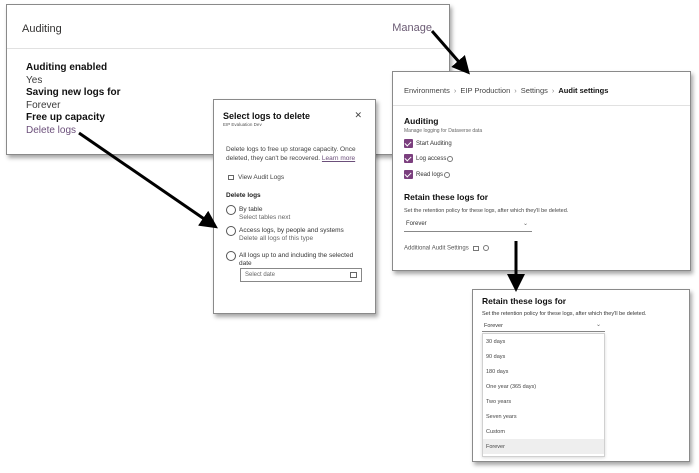 The image size is (699, 473). What do you see at coordinates (251, 209) in the screenshot?
I see `radio-by-table-label: By table` at bounding box center [251, 209].